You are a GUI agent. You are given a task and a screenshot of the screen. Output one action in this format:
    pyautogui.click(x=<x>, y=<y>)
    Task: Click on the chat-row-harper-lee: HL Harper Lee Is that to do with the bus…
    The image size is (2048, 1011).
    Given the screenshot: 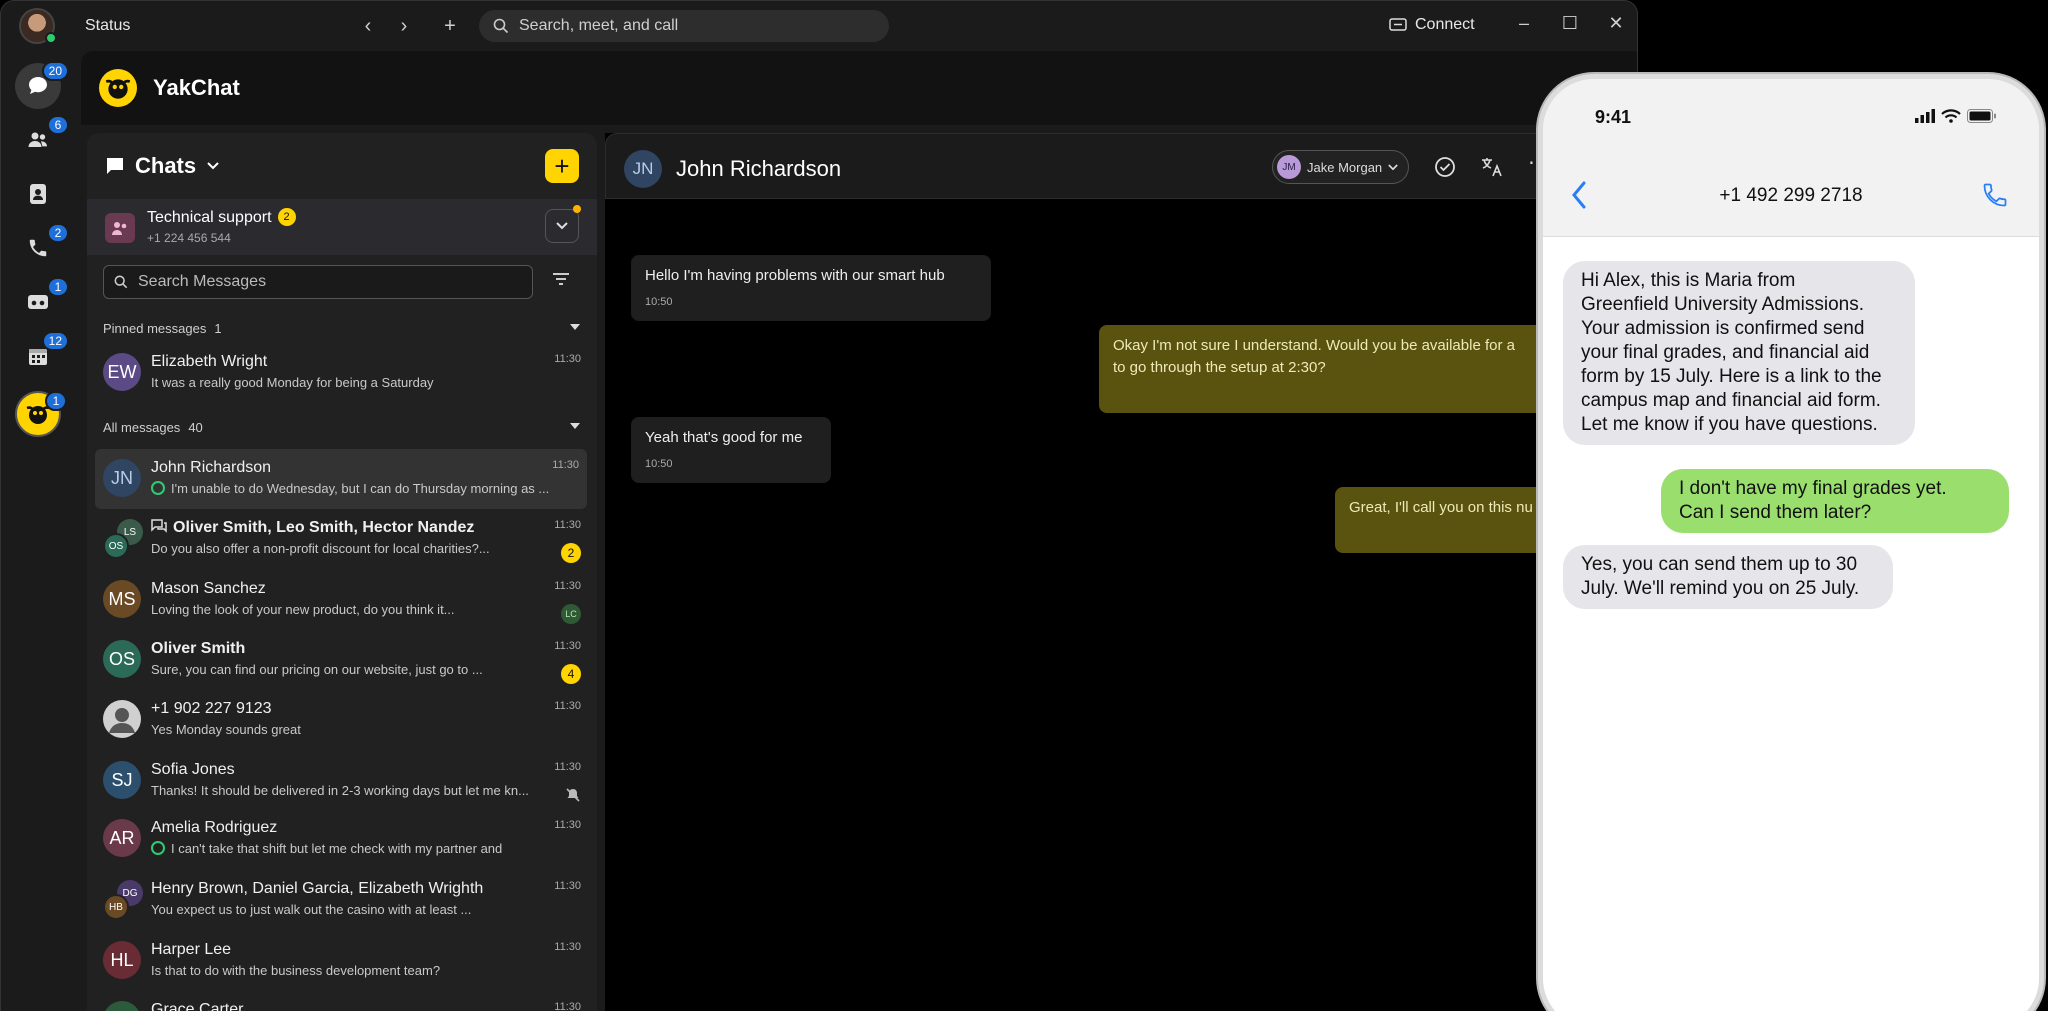 What is the action you would take?
    pyautogui.click(x=342, y=961)
    